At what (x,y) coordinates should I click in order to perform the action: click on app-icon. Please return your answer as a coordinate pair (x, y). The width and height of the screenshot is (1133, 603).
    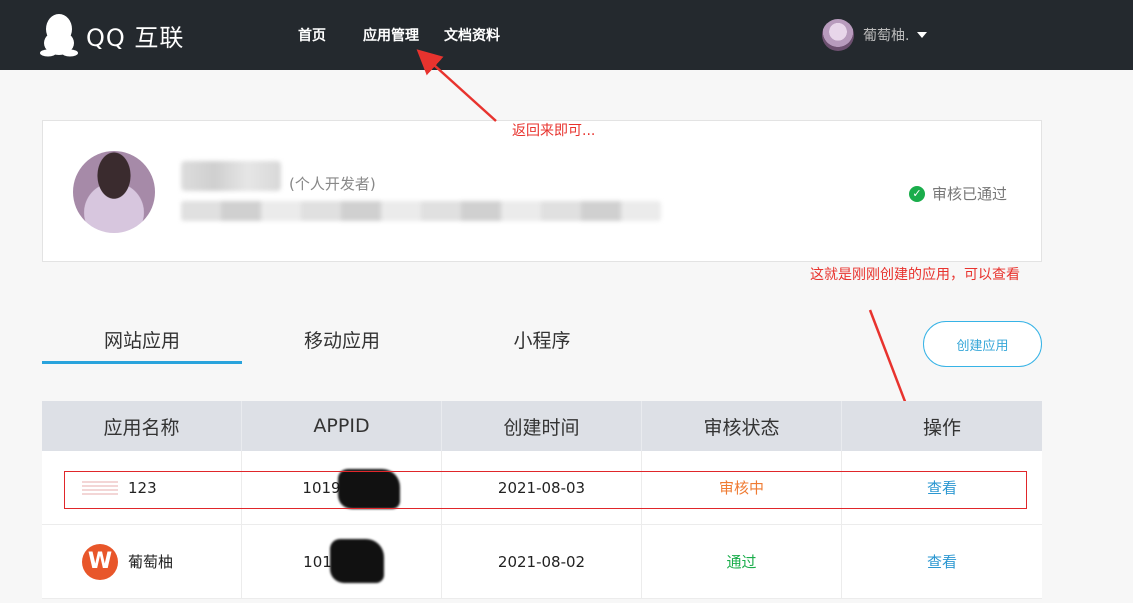
    Looking at the image, I should click on (100, 487).